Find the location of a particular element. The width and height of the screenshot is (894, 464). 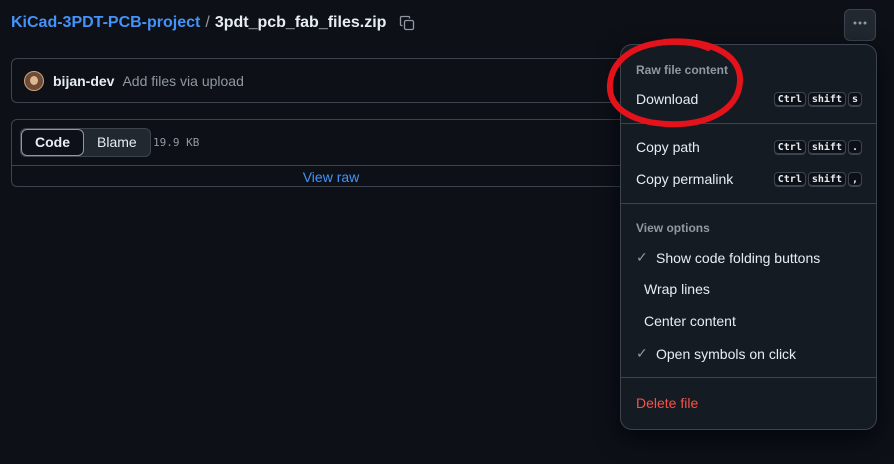

file-size: 19.9 KB is located at coordinates (176, 142).